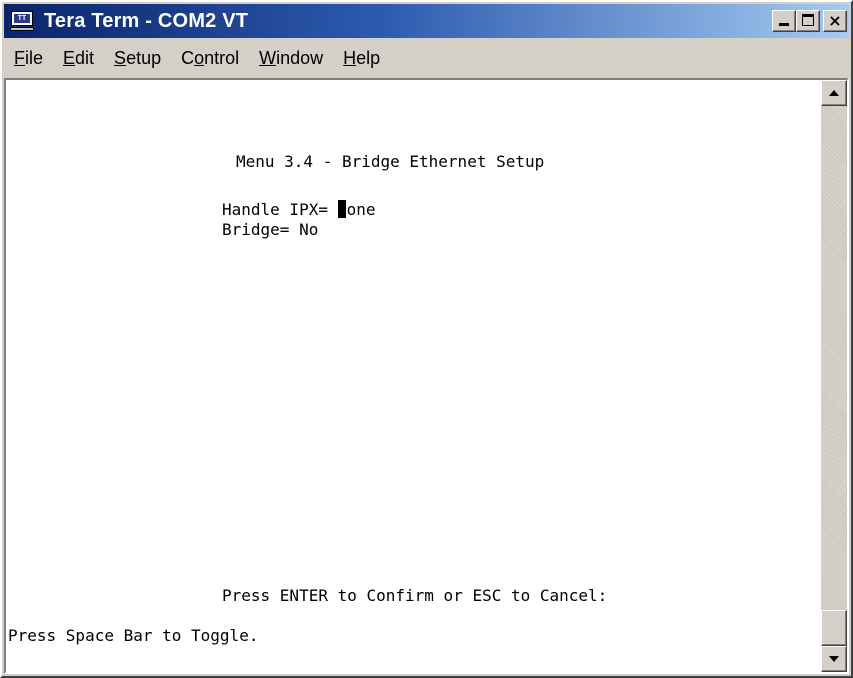  What do you see at coordinates (390, 161) in the screenshot?
I see `terminal-menu-title: Menu 3.4 - Bridge Ethernet Setup` at bounding box center [390, 161].